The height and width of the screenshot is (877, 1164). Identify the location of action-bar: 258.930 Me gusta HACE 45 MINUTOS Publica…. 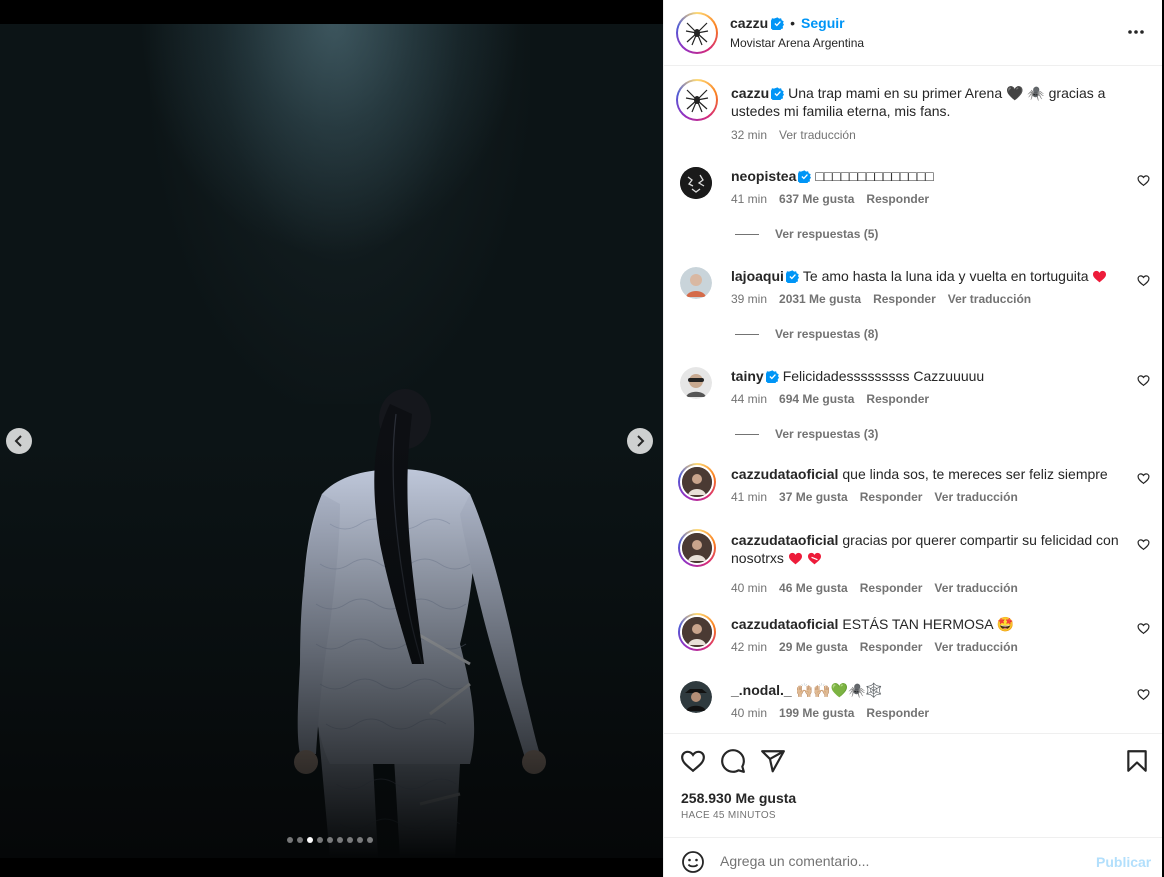
(913, 805).